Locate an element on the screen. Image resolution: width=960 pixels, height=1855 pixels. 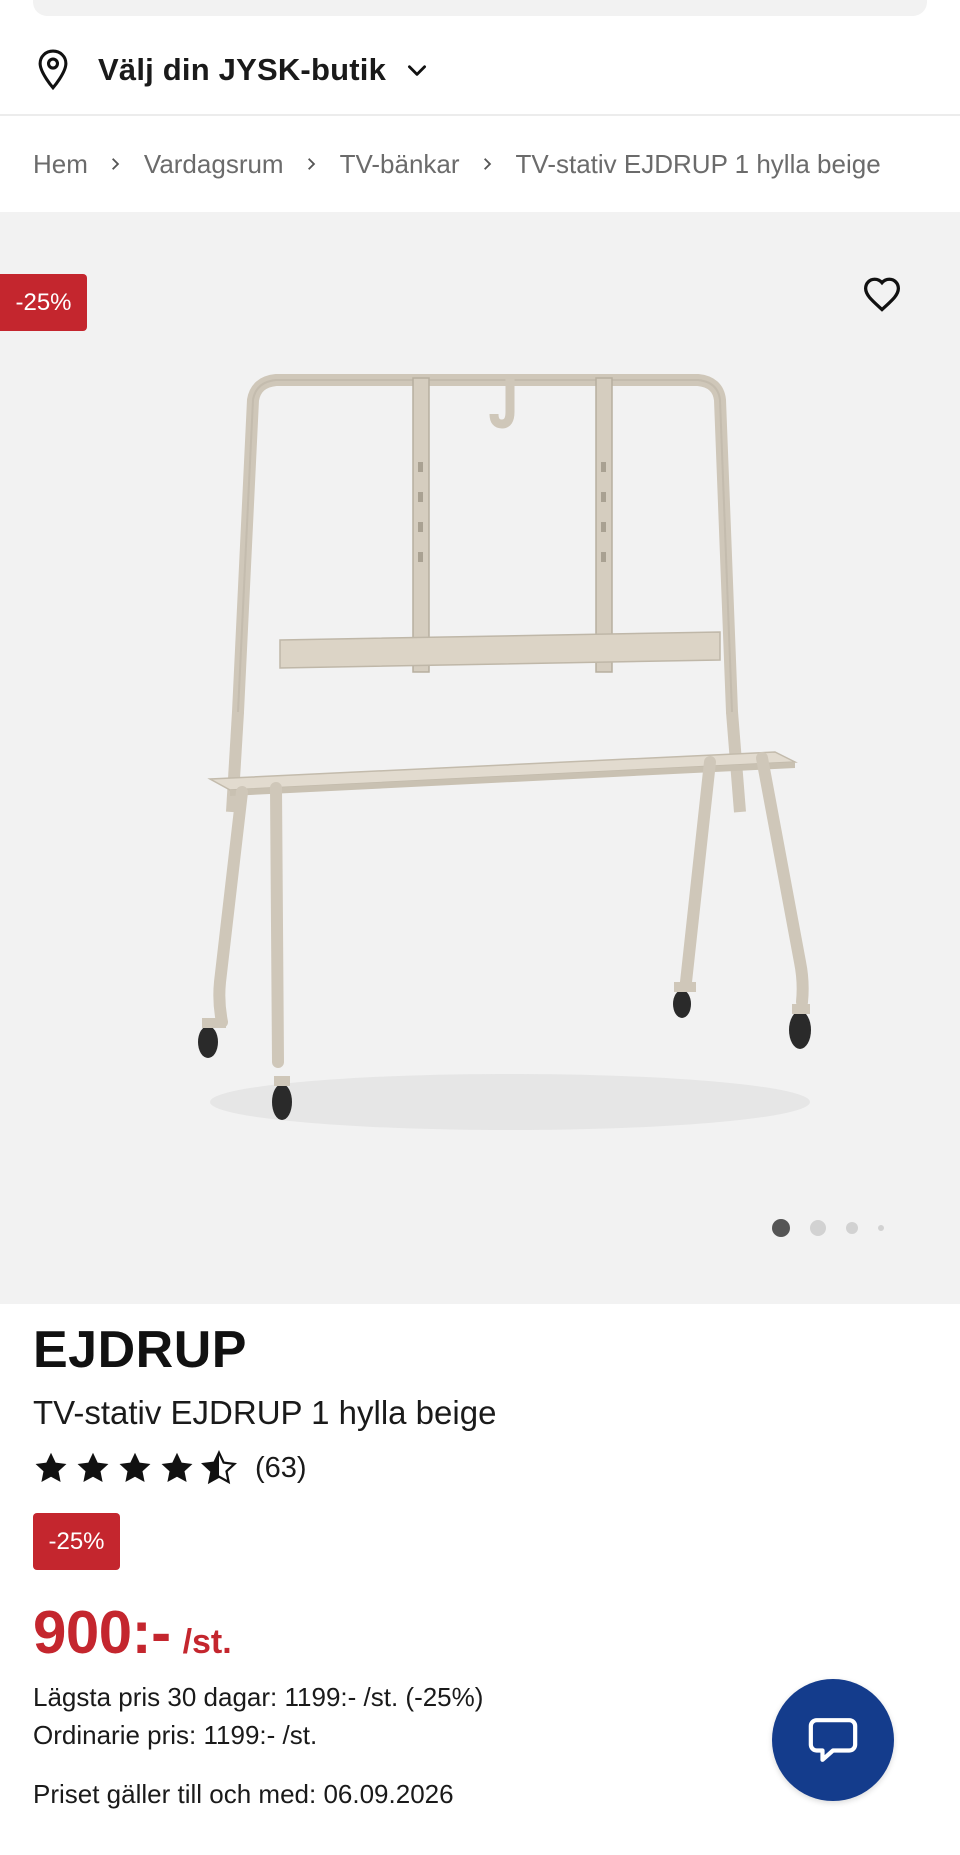
breadcrumb-current-page: TV-stativ EJDRUP 1 hylla beige is located at coordinates (698, 163).